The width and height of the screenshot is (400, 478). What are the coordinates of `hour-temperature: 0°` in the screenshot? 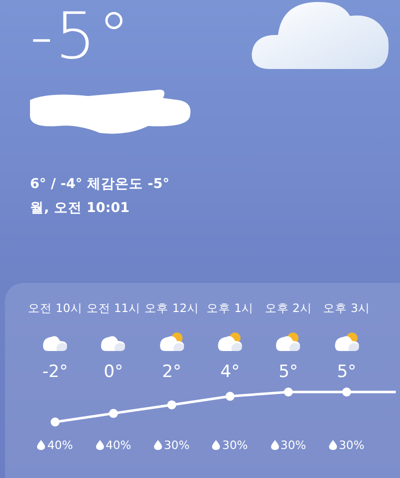 It's located at (114, 372).